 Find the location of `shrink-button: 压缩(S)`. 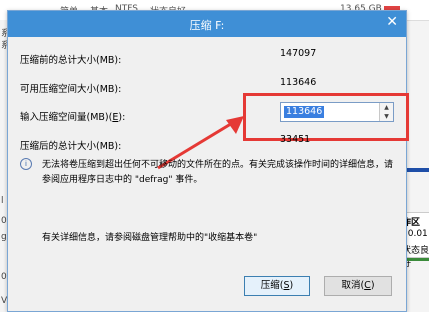

shrink-button: 压缩(S) is located at coordinates (277, 286).